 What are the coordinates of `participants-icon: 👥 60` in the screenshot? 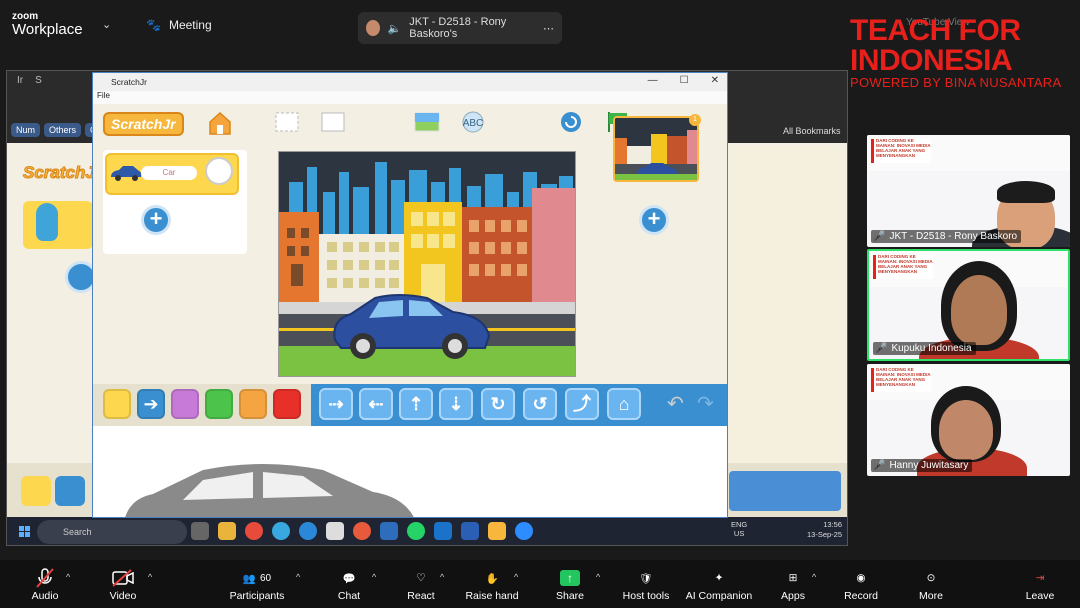 It's located at (257, 578).